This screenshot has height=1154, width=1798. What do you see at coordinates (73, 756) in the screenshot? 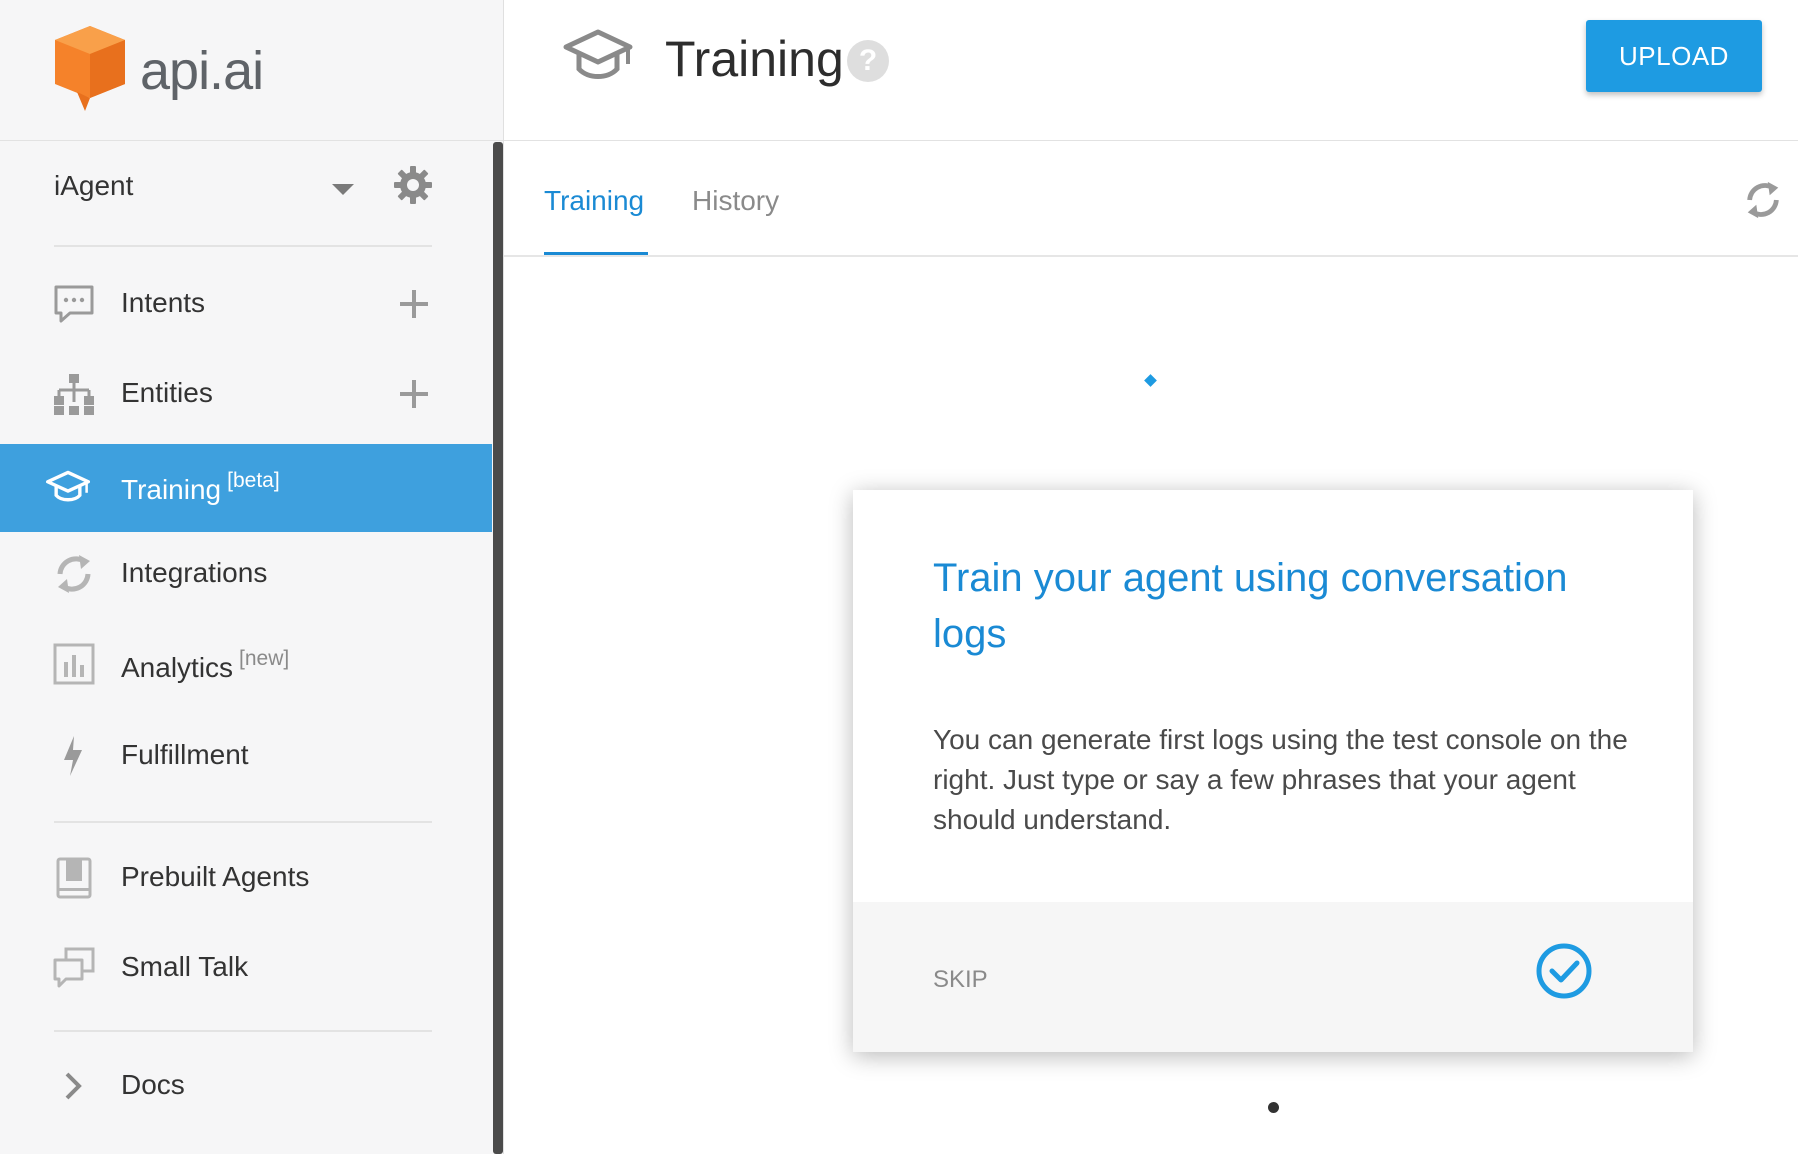
I see `lightning-icon` at bounding box center [73, 756].